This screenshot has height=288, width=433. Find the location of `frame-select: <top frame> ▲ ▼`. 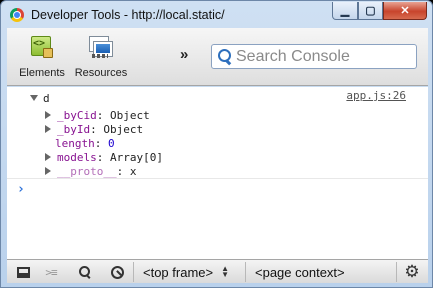

frame-select: <top frame> ▲ ▼ is located at coordinates (186, 272).